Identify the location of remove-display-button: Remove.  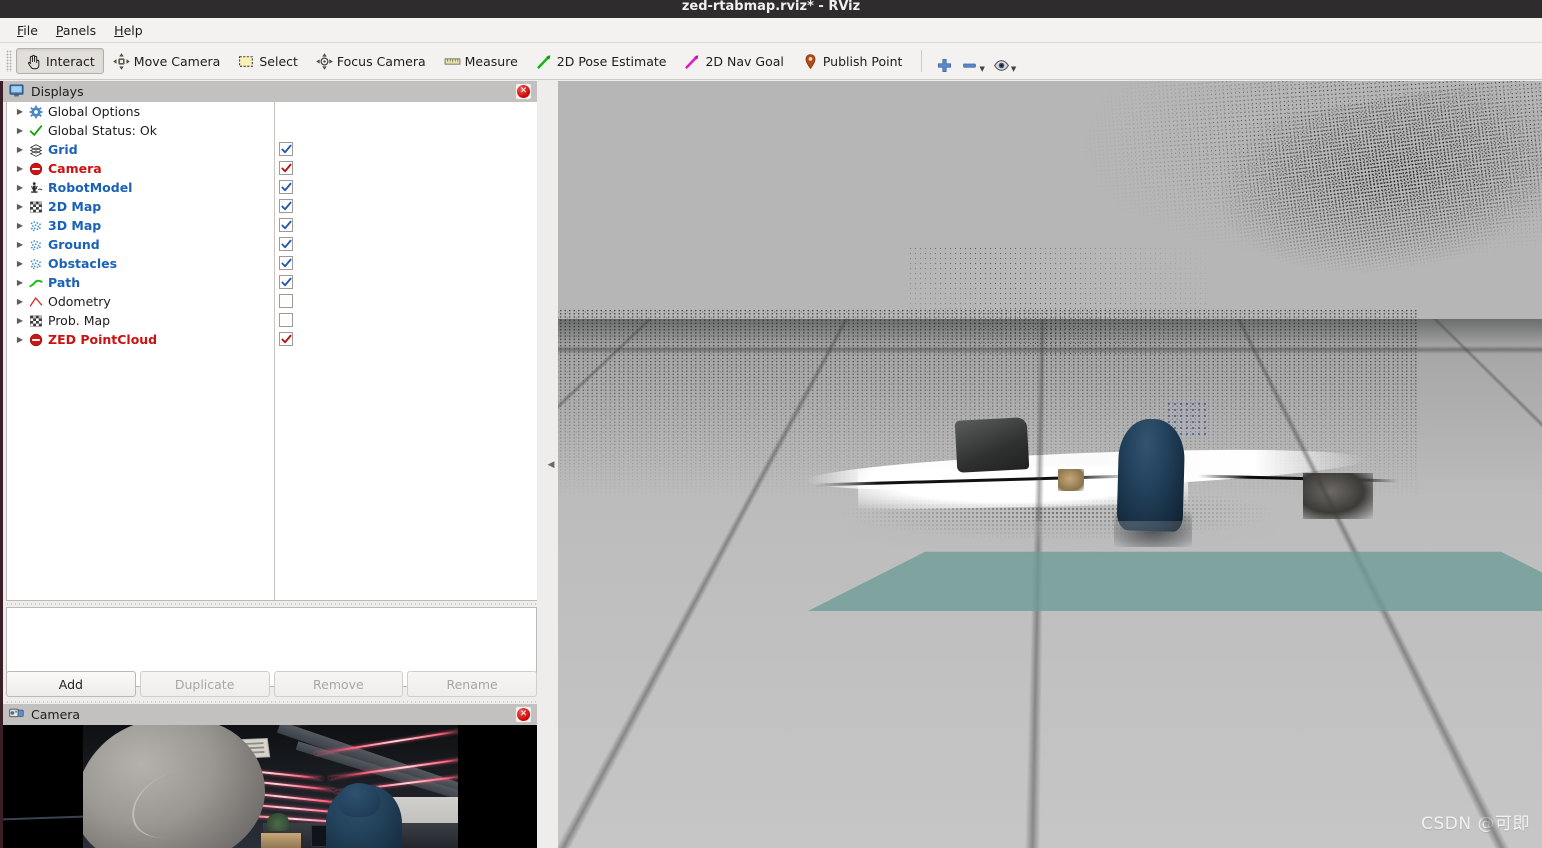
(338, 684).